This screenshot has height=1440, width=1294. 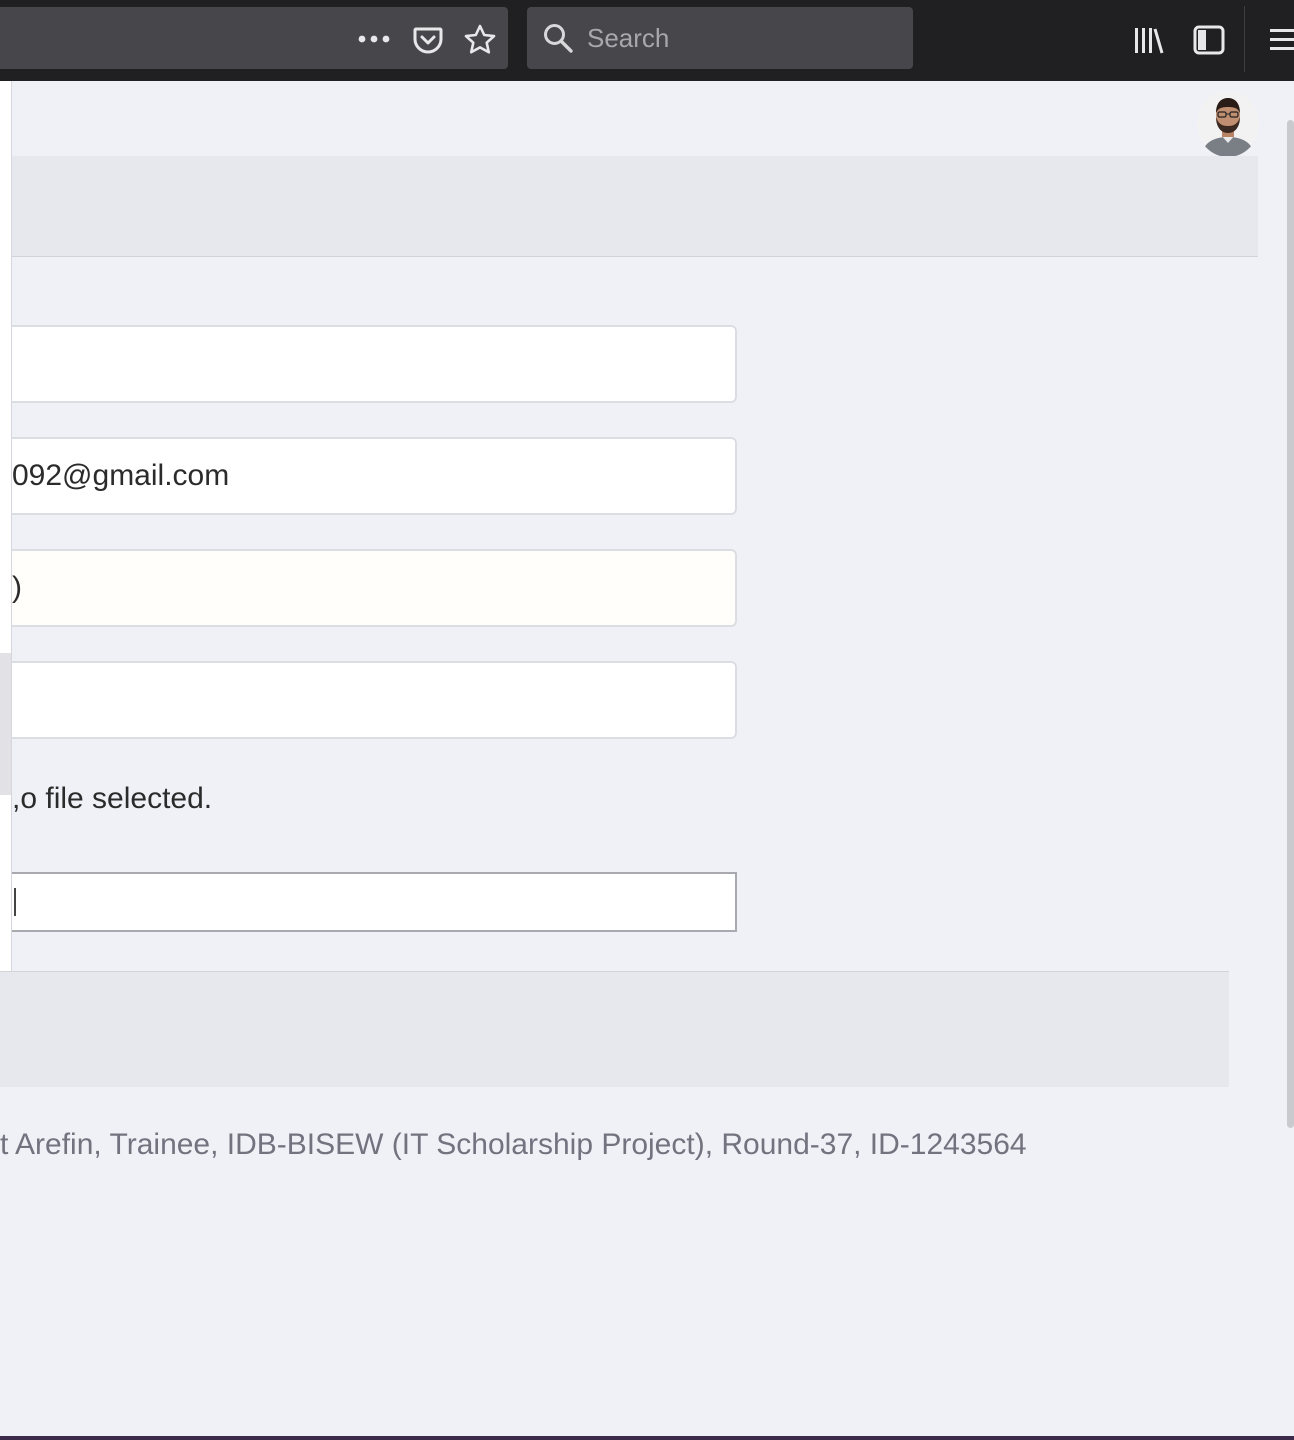 What do you see at coordinates (635, 206) in the screenshot?
I see `page-header-band` at bounding box center [635, 206].